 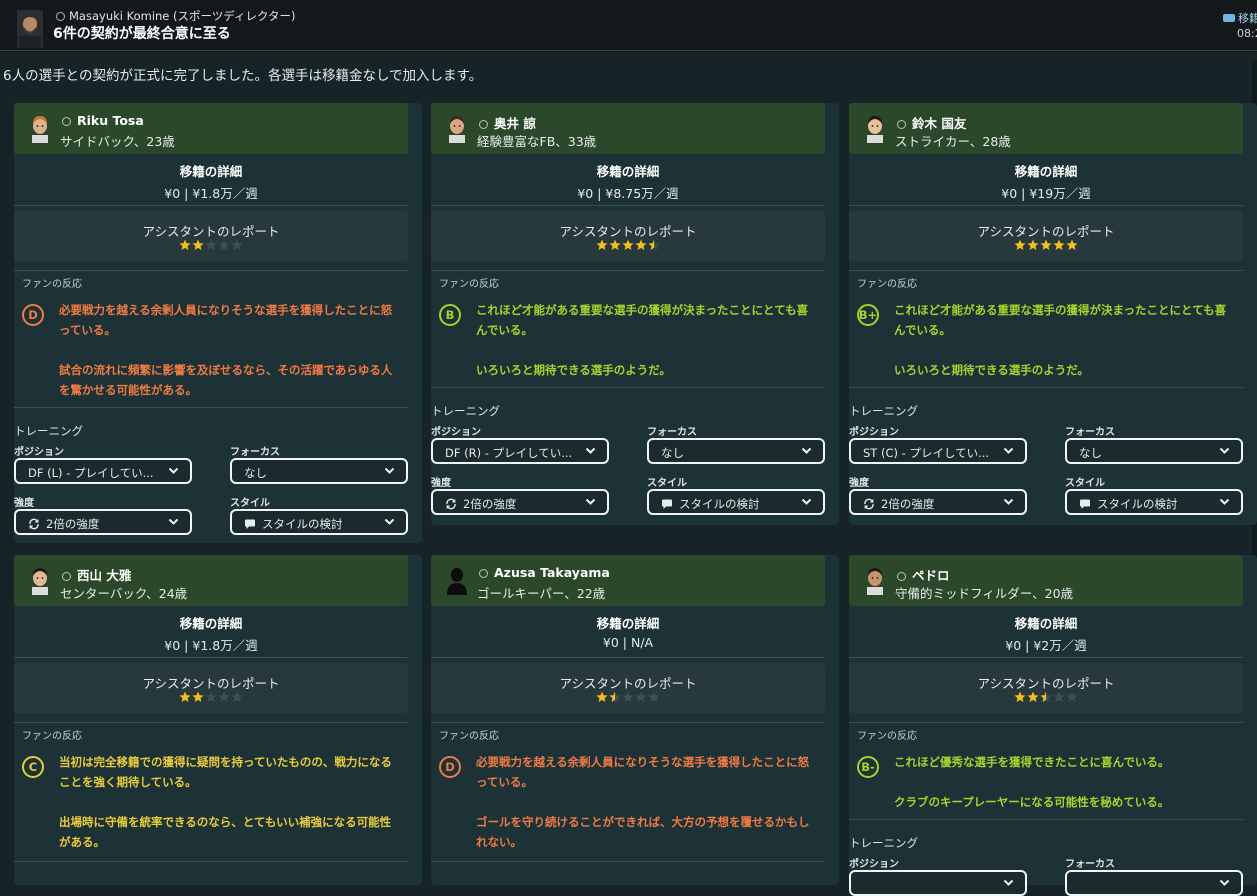 I want to click on player-name: 鈴木 国友, so click(x=939, y=123).